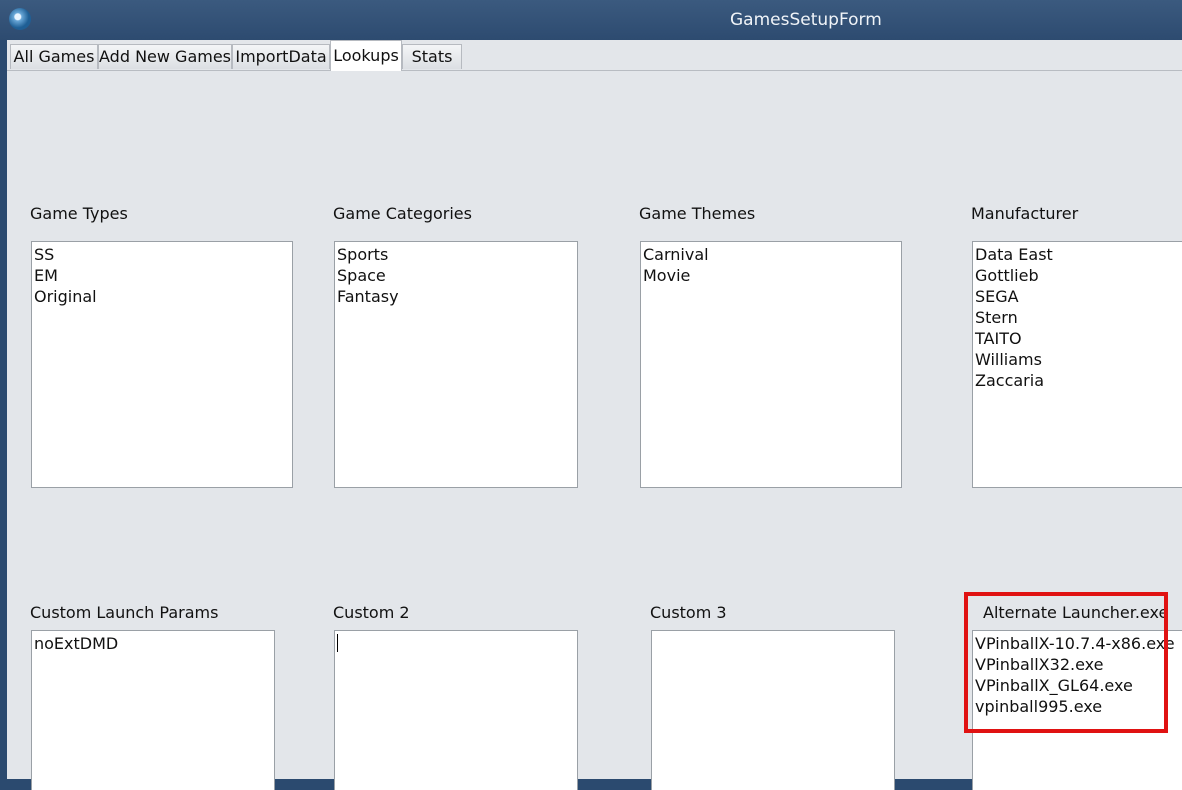  I want to click on custom3-list, so click(773, 710).